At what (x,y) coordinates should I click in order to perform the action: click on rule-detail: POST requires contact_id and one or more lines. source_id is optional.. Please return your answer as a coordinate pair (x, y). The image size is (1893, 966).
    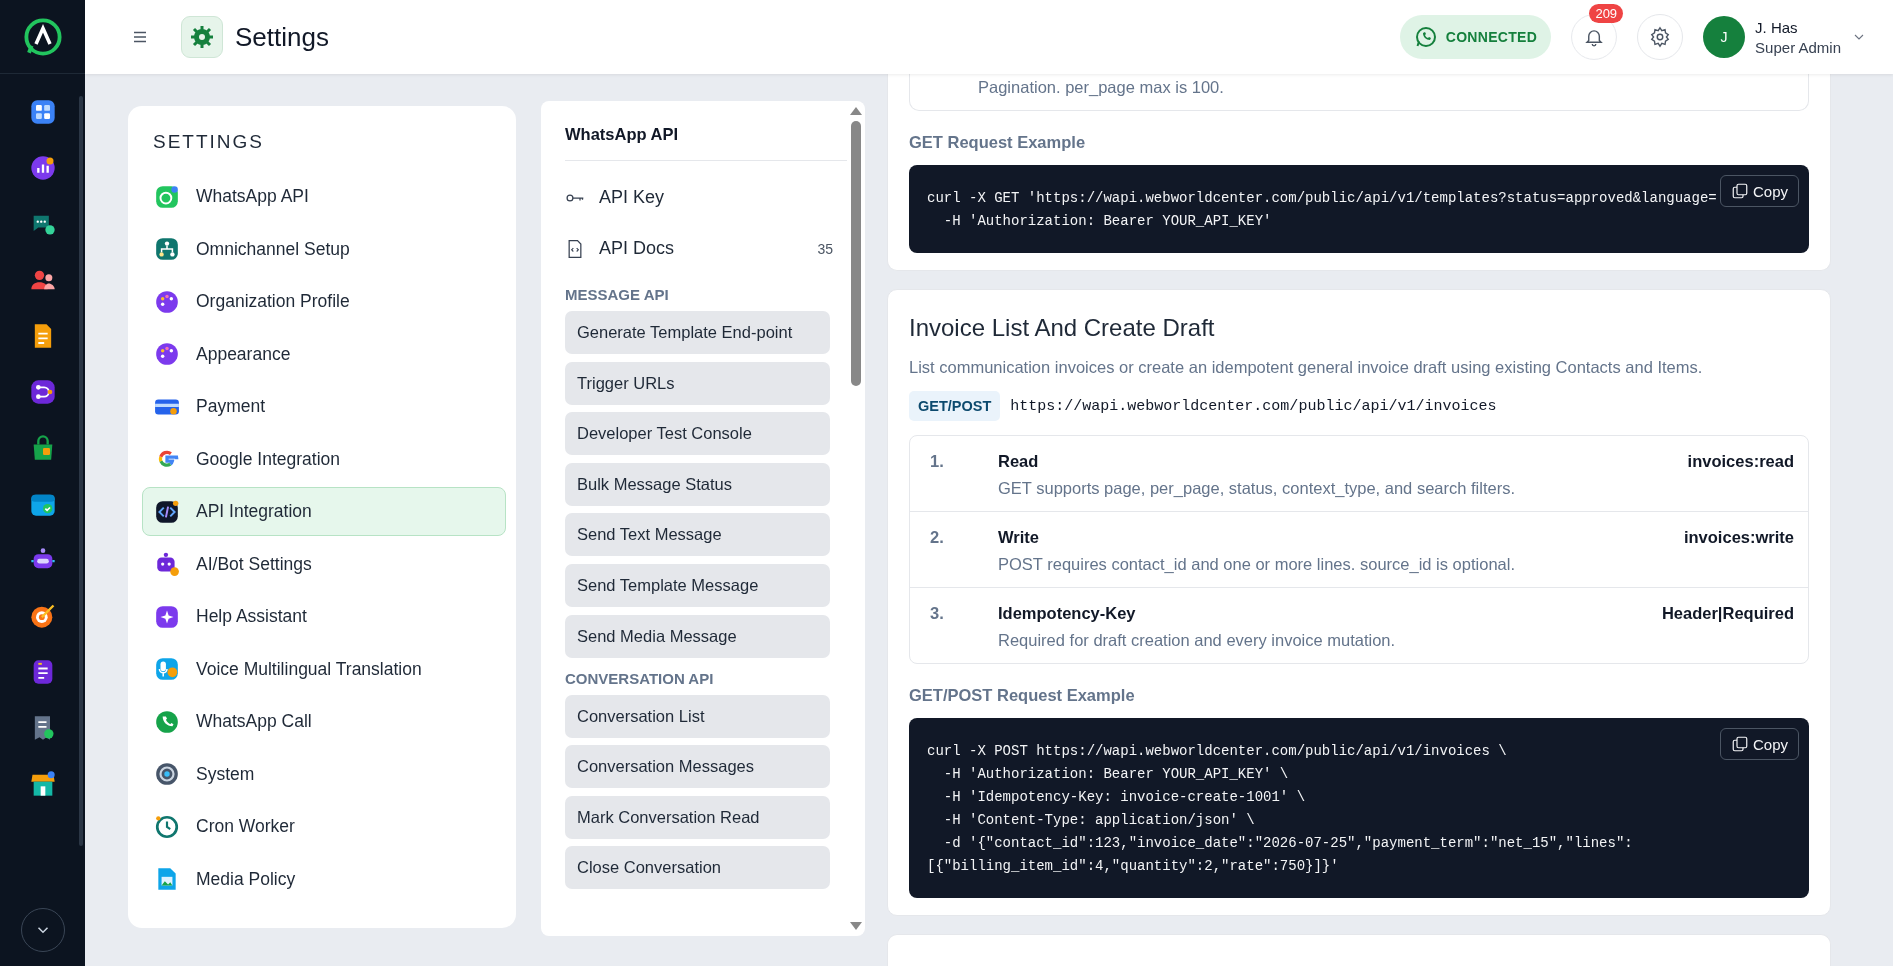
    Looking at the image, I should click on (1257, 564).